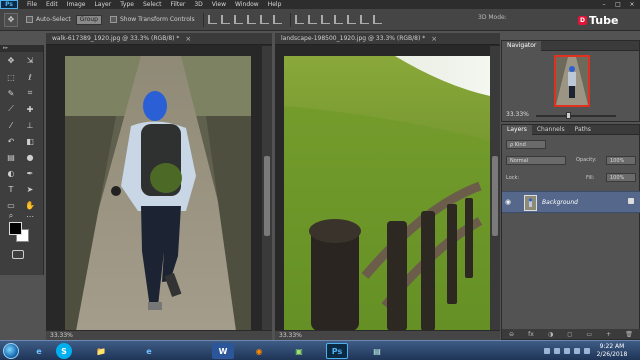  What do you see at coordinates (30, 141) in the screenshot?
I see `eraser-tool-icon: ◧` at bounding box center [30, 141].